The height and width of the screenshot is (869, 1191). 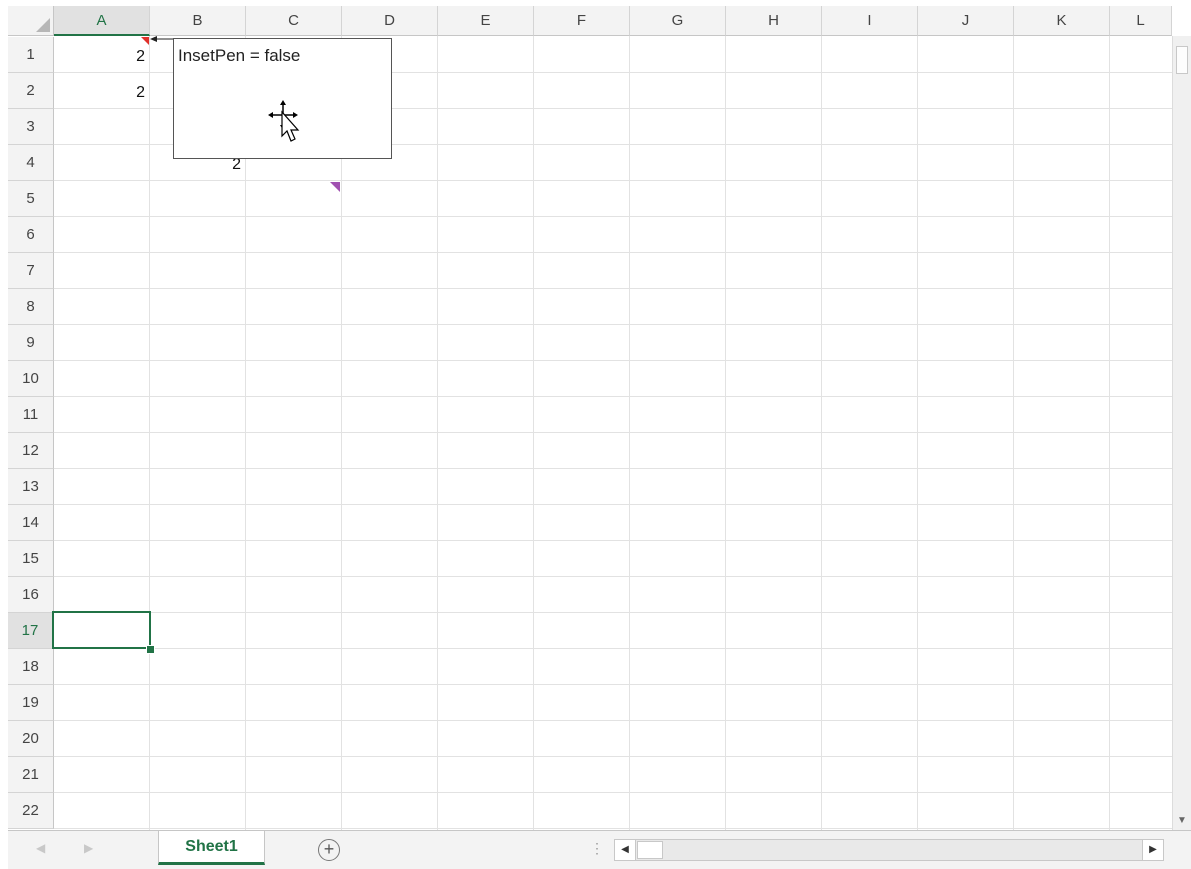 I want to click on comment-text: InsetPen = false, so click(x=239, y=56).